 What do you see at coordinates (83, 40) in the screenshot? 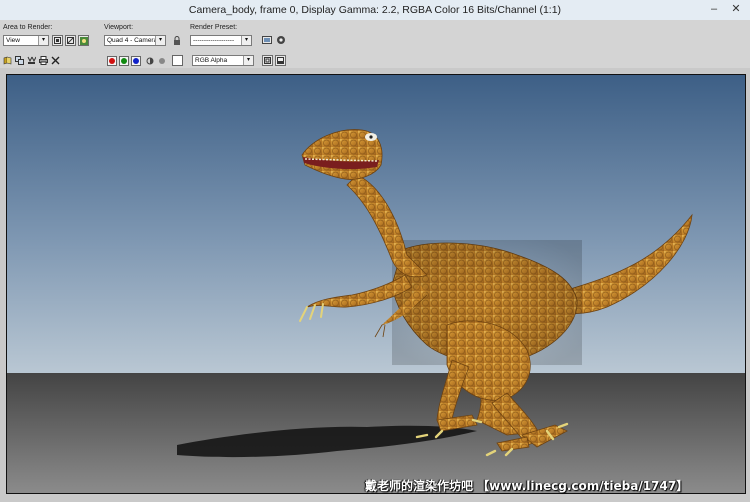
I see `render-teapot-icon` at bounding box center [83, 40].